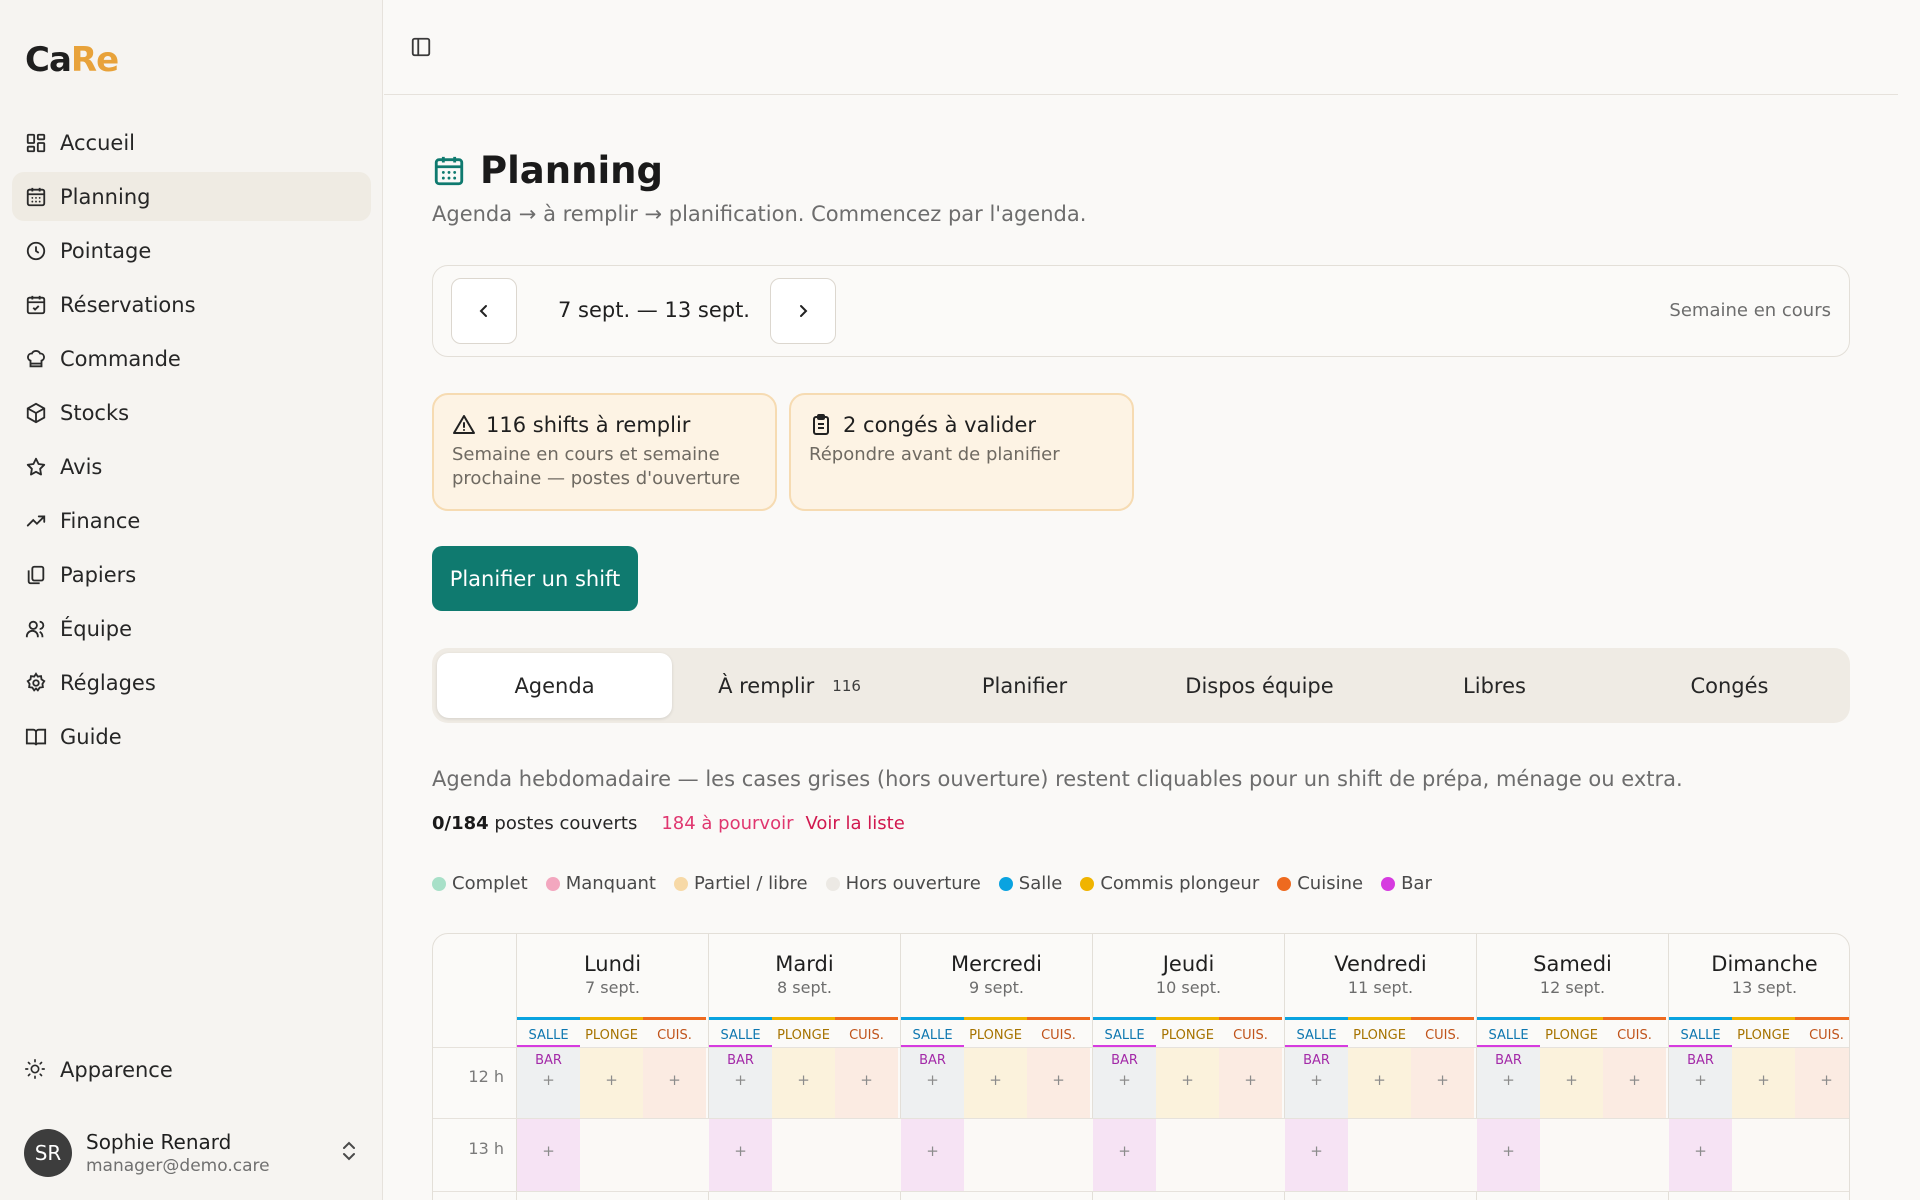 The image size is (1920, 1200). I want to click on role-header: SALLE, so click(932, 1031).